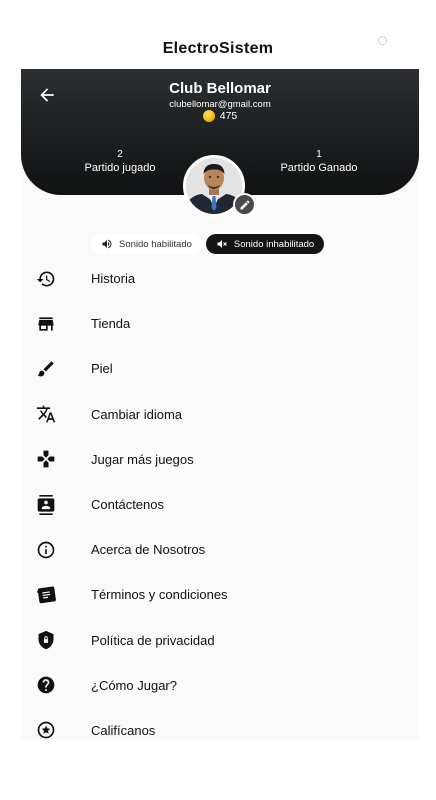 This screenshot has height=800, width=436. I want to click on pencil-icon, so click(245, 204).